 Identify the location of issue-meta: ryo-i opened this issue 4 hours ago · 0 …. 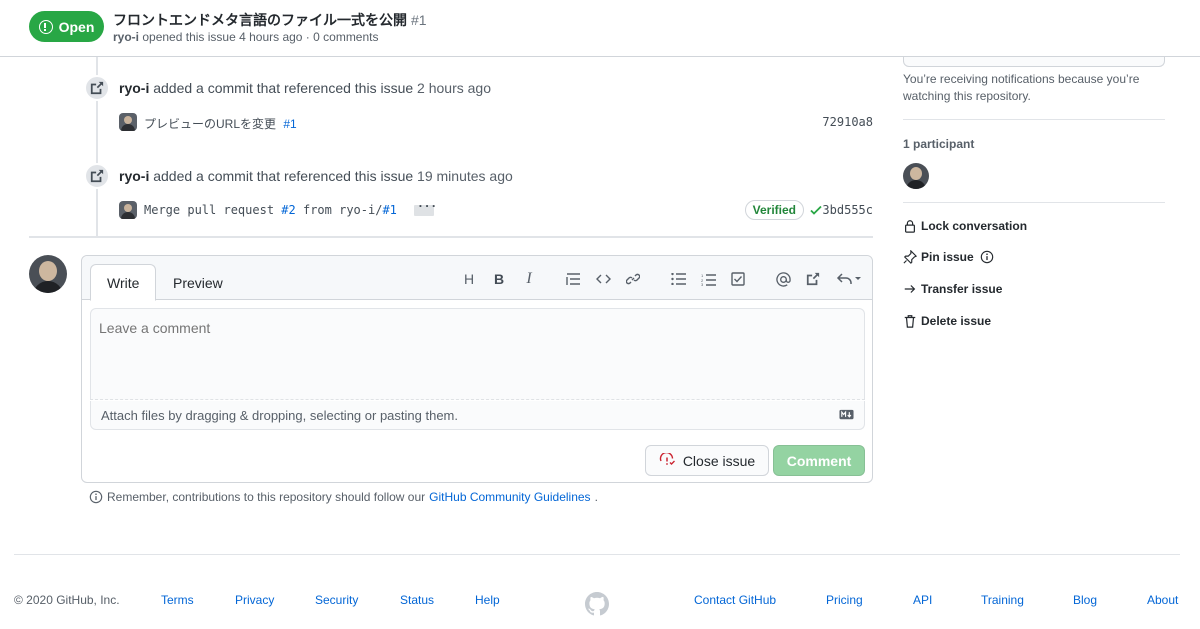
(246, 37).